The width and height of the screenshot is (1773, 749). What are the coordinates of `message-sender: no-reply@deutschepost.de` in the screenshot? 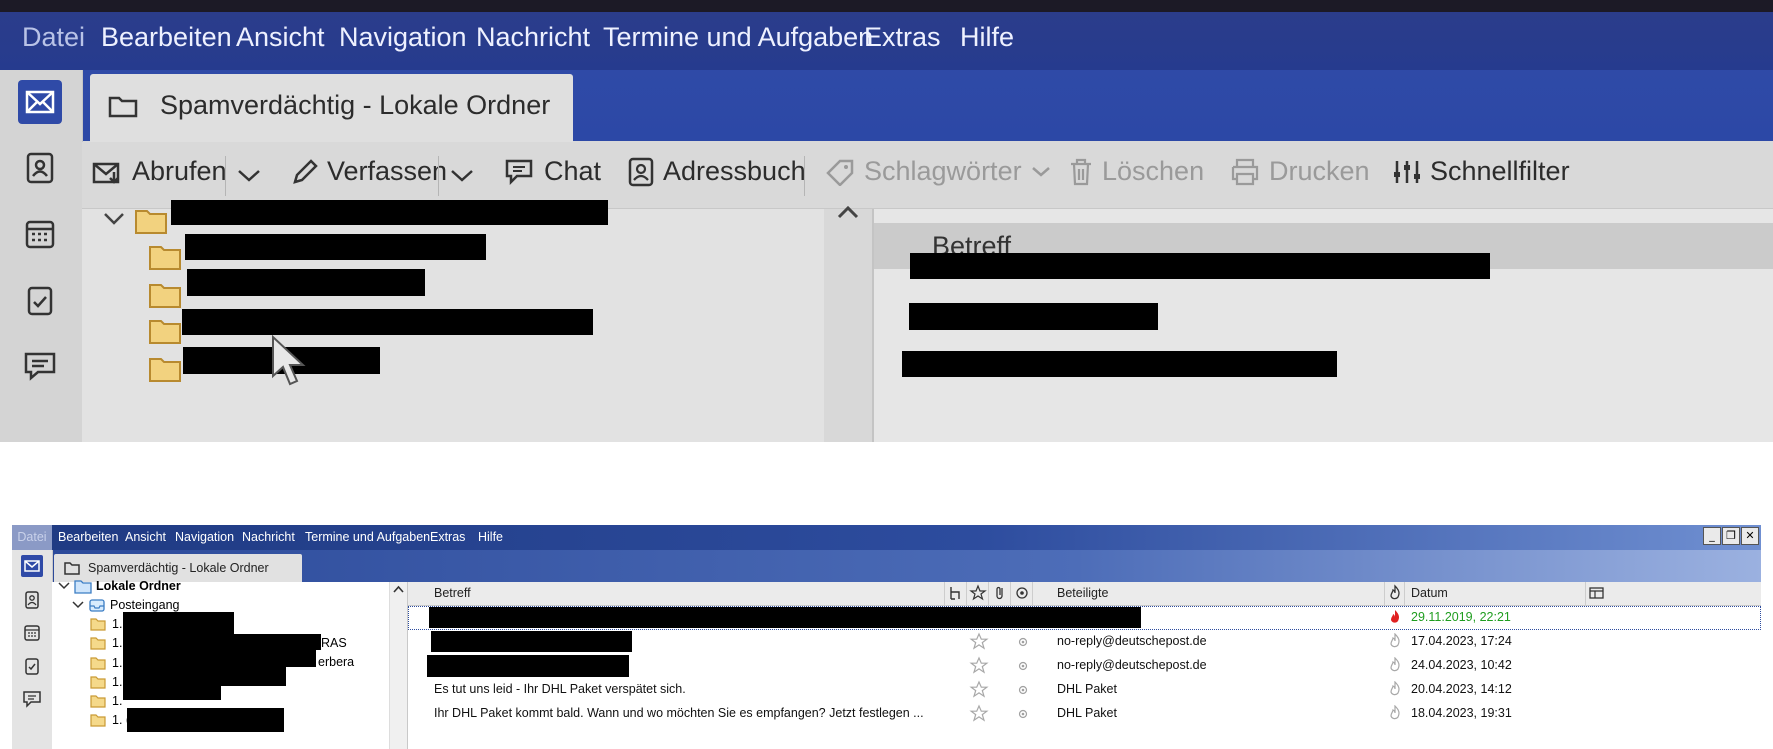 It's located at (1132, 665).